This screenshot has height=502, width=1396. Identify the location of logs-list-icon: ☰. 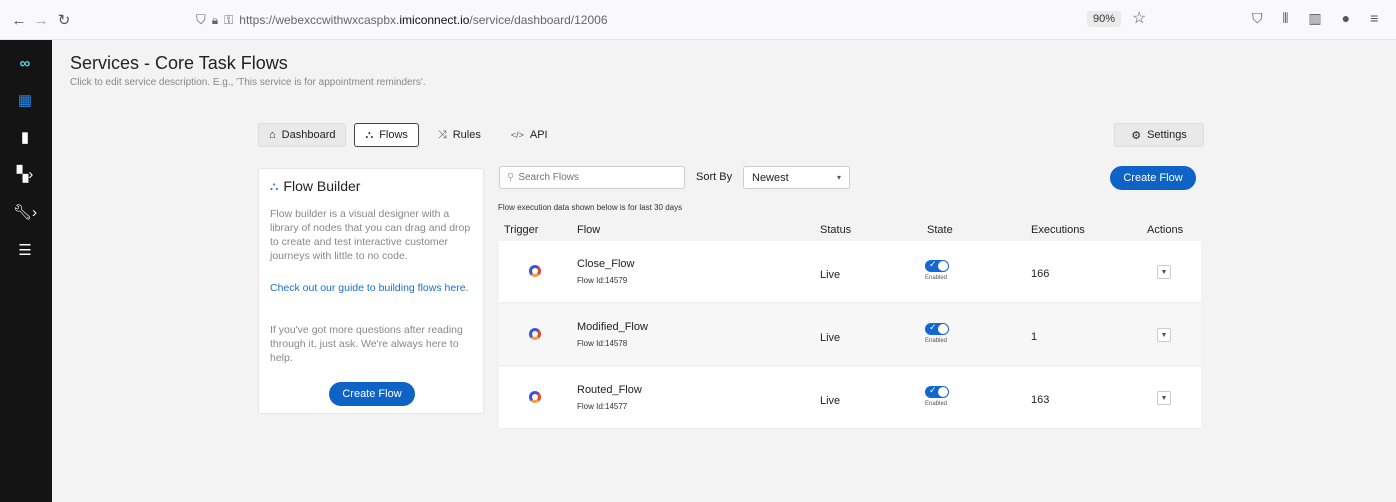
(25, 250).